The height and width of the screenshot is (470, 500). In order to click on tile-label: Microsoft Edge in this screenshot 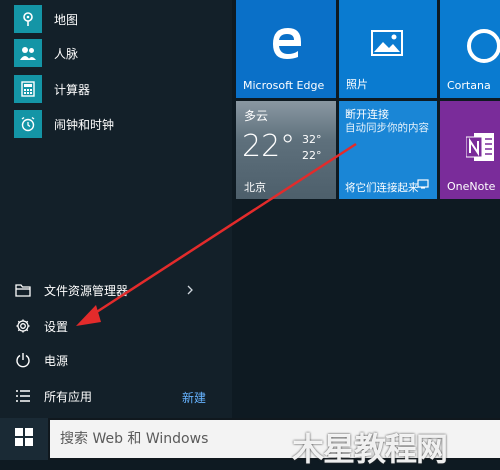, I will do `click(284, 85)`.